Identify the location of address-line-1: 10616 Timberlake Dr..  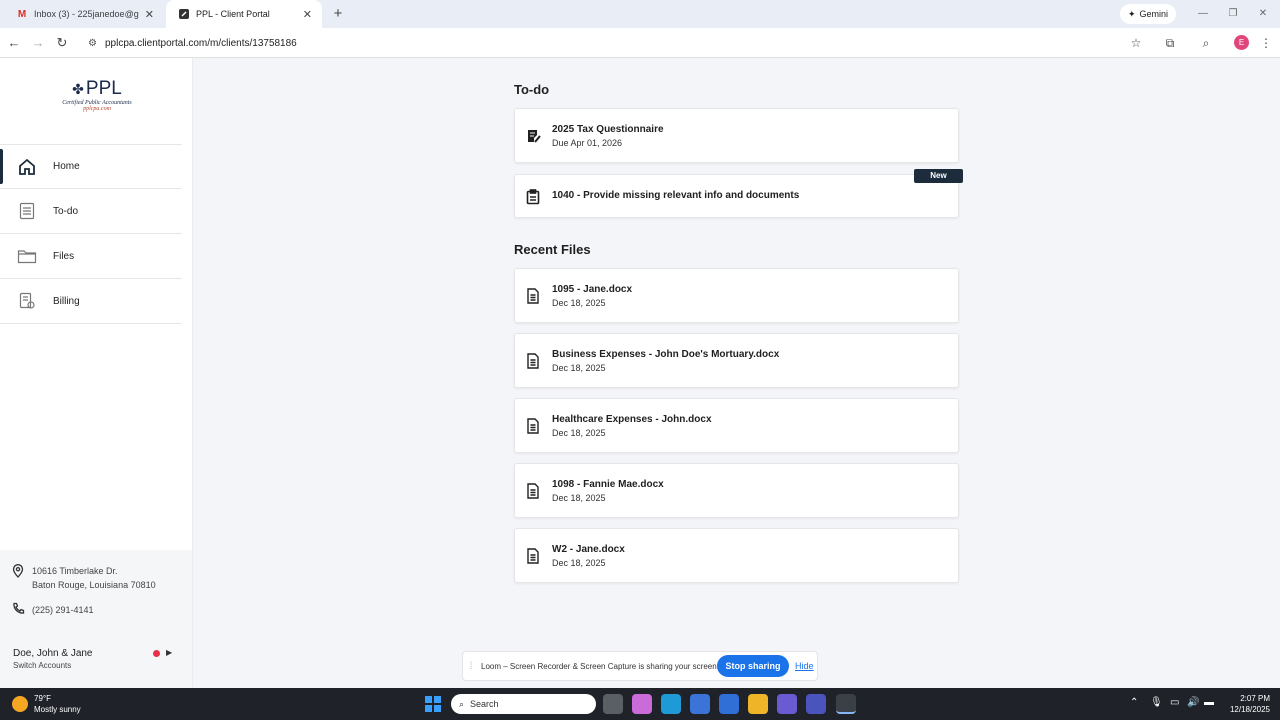
(75, 571).